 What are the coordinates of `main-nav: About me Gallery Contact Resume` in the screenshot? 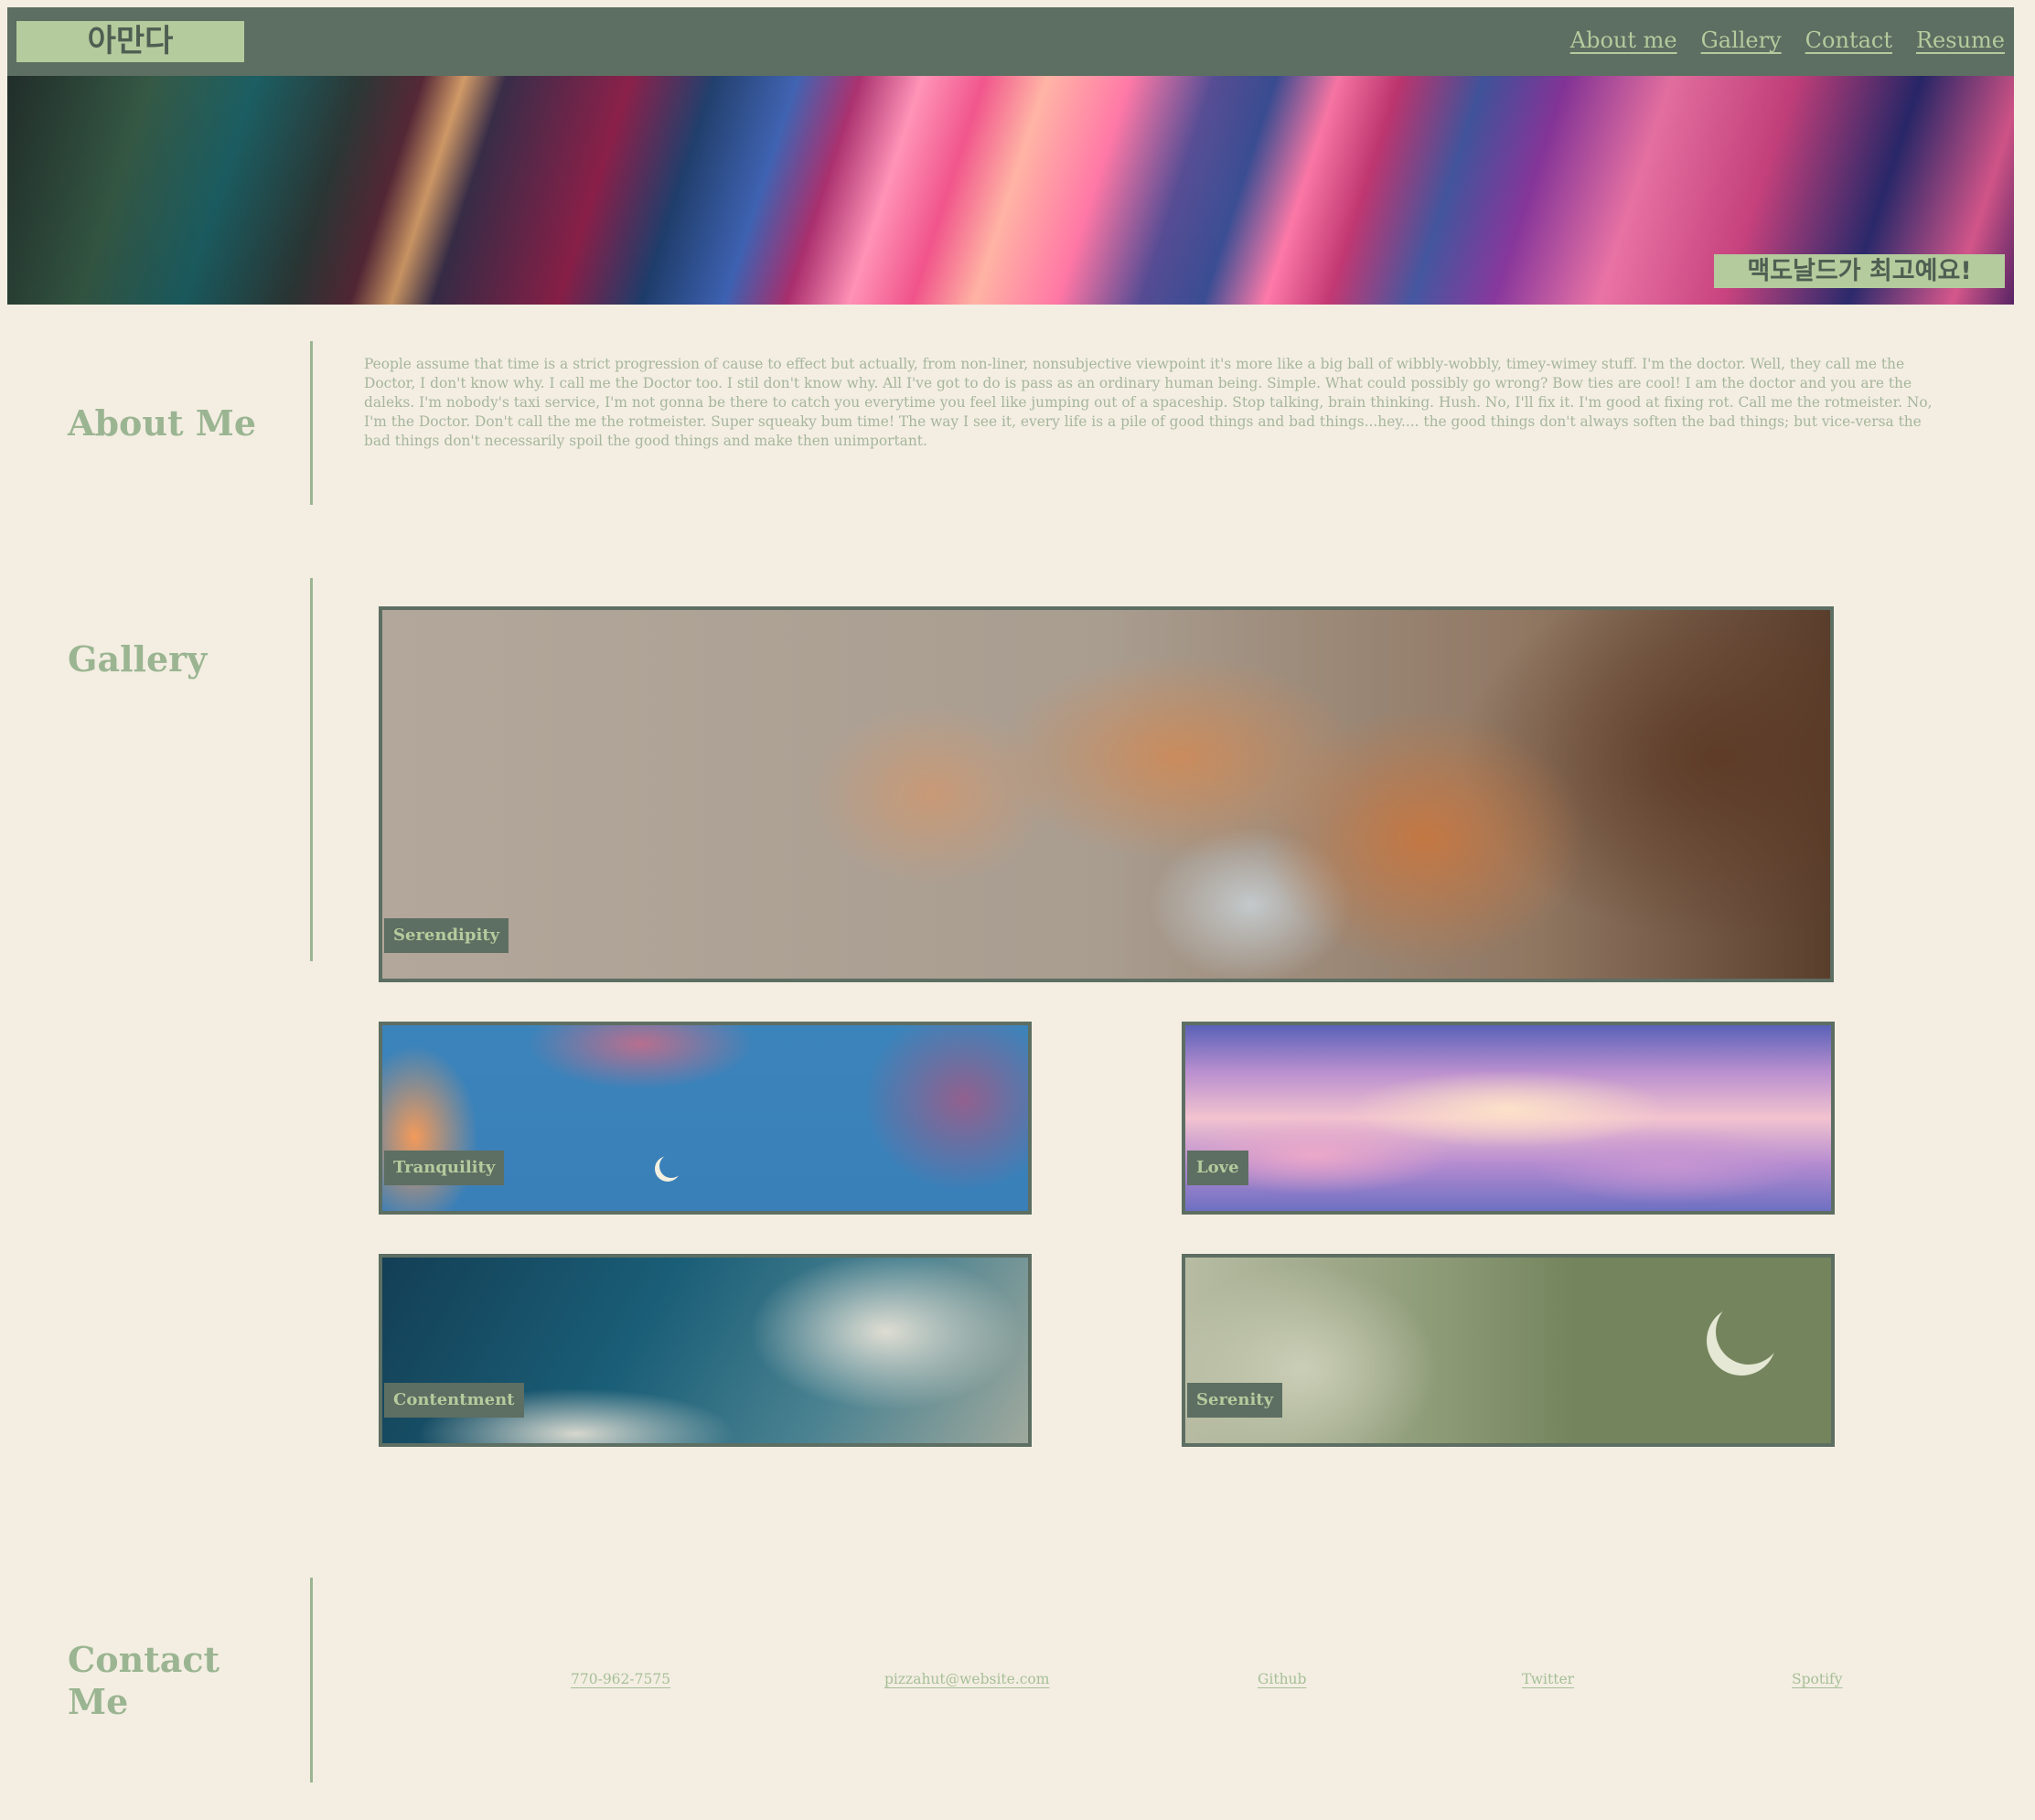 It's located at (1787, 40).